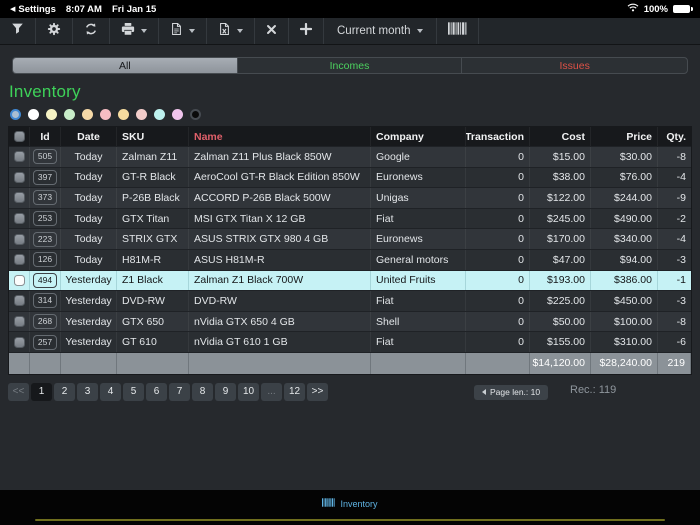 The height and width of the screenshot is (525, 700). Describe the element at coordinates (87, 391) in the screenshot. I see `pagination-button-3: 3` at that location.